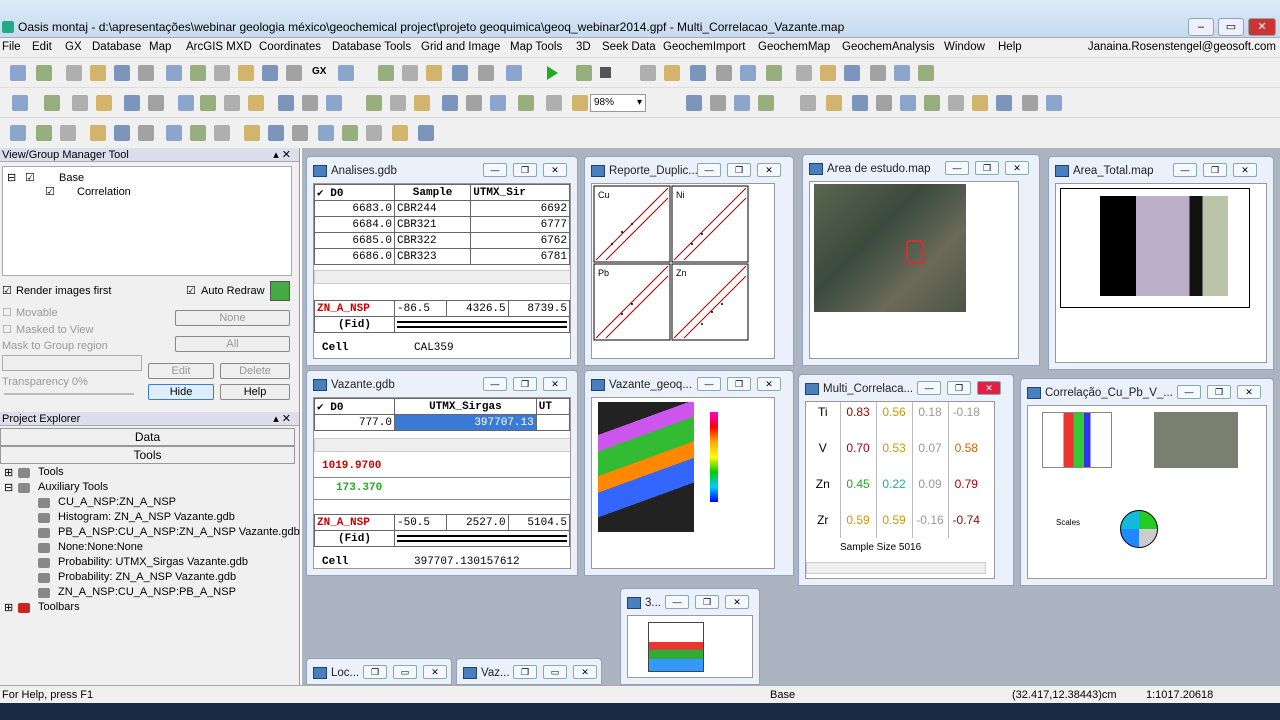 The image size is (1280, 720). What do you see at coordinates (552, 422) in the screenshot?
I see `cell` at bounding box center [552, 422].